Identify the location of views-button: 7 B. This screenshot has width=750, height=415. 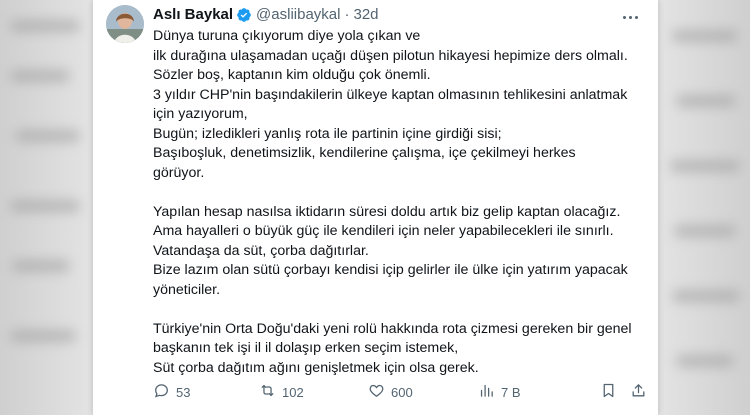
(499, 392).